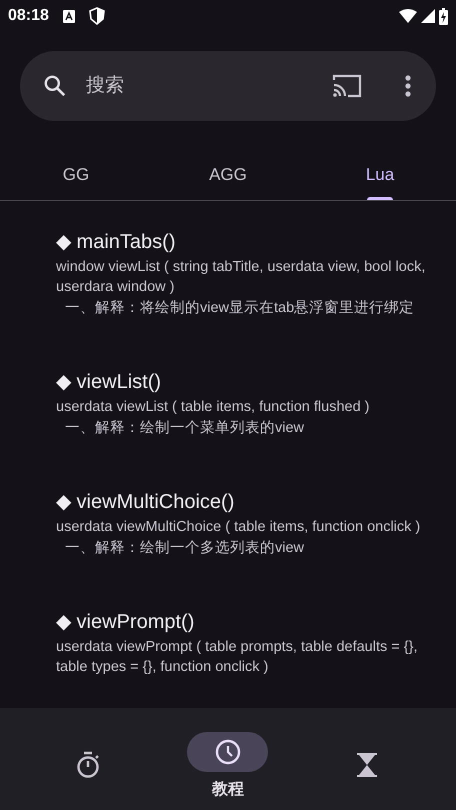  What do you see at coordinates (408, 86) in the screenshot?
I see `more-options-icon` at bounding box center [408, 86].